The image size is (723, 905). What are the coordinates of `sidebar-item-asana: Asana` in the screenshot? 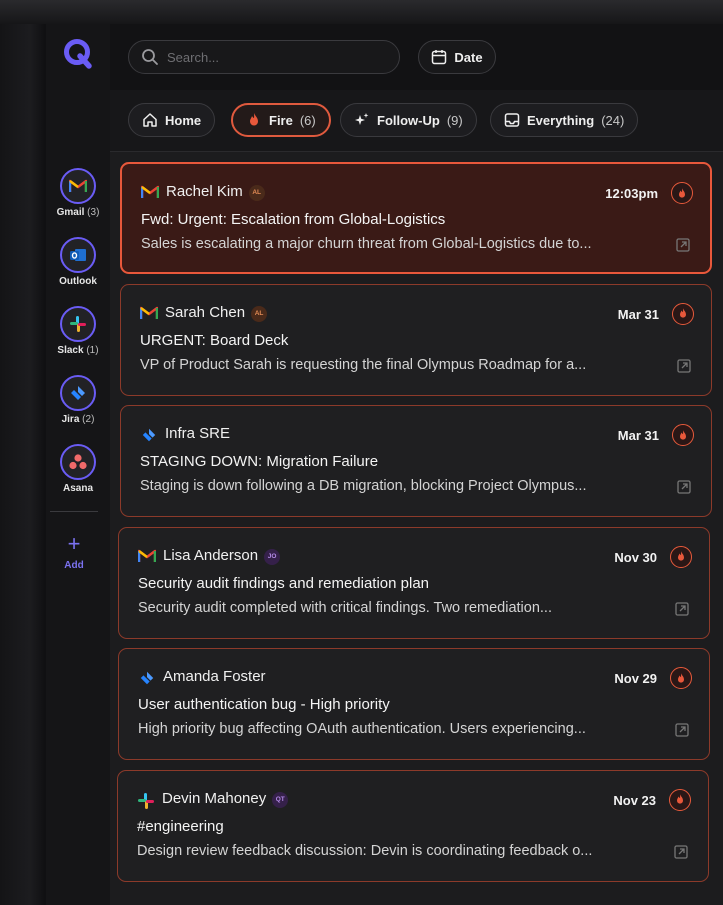 It's located at (78, 469).